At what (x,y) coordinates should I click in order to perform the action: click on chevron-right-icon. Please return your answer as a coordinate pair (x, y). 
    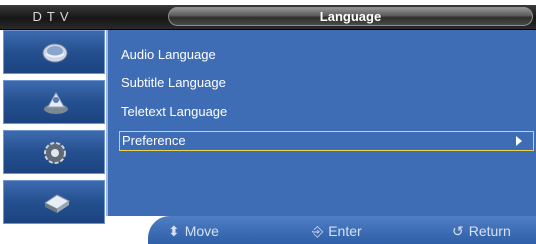
    Looking at the image, I should click on (519, 141).